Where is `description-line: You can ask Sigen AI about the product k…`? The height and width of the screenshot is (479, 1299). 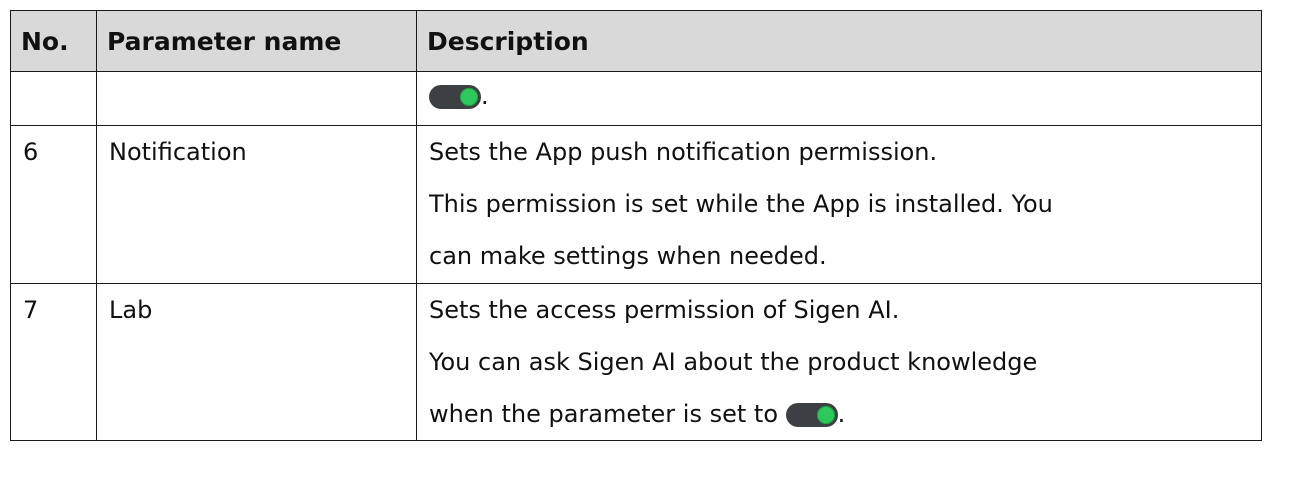 description-line: You can ask Sigen AI about the product k… is located at coordinates (733, 362).